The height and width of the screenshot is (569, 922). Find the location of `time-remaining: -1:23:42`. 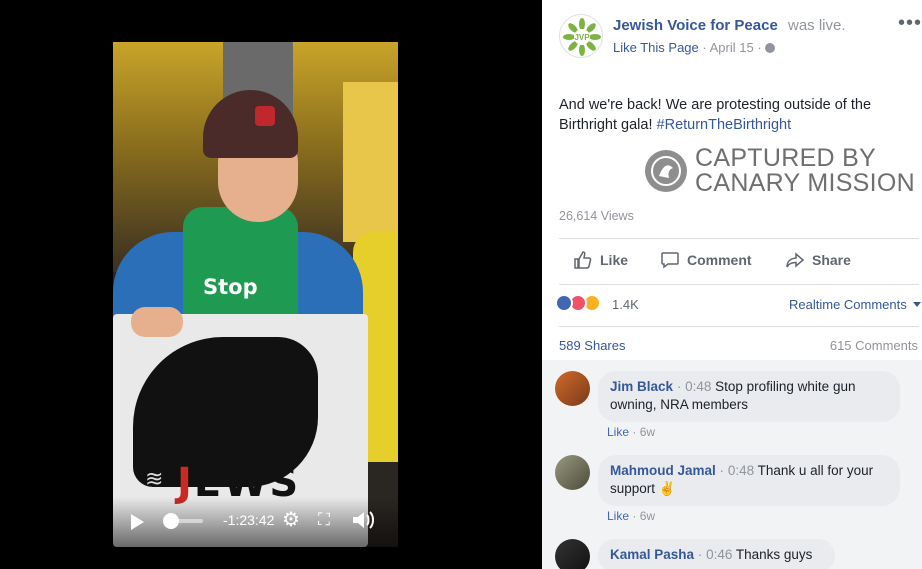

time-remaining: -1:23:42 is located at coordinates (249, 520).